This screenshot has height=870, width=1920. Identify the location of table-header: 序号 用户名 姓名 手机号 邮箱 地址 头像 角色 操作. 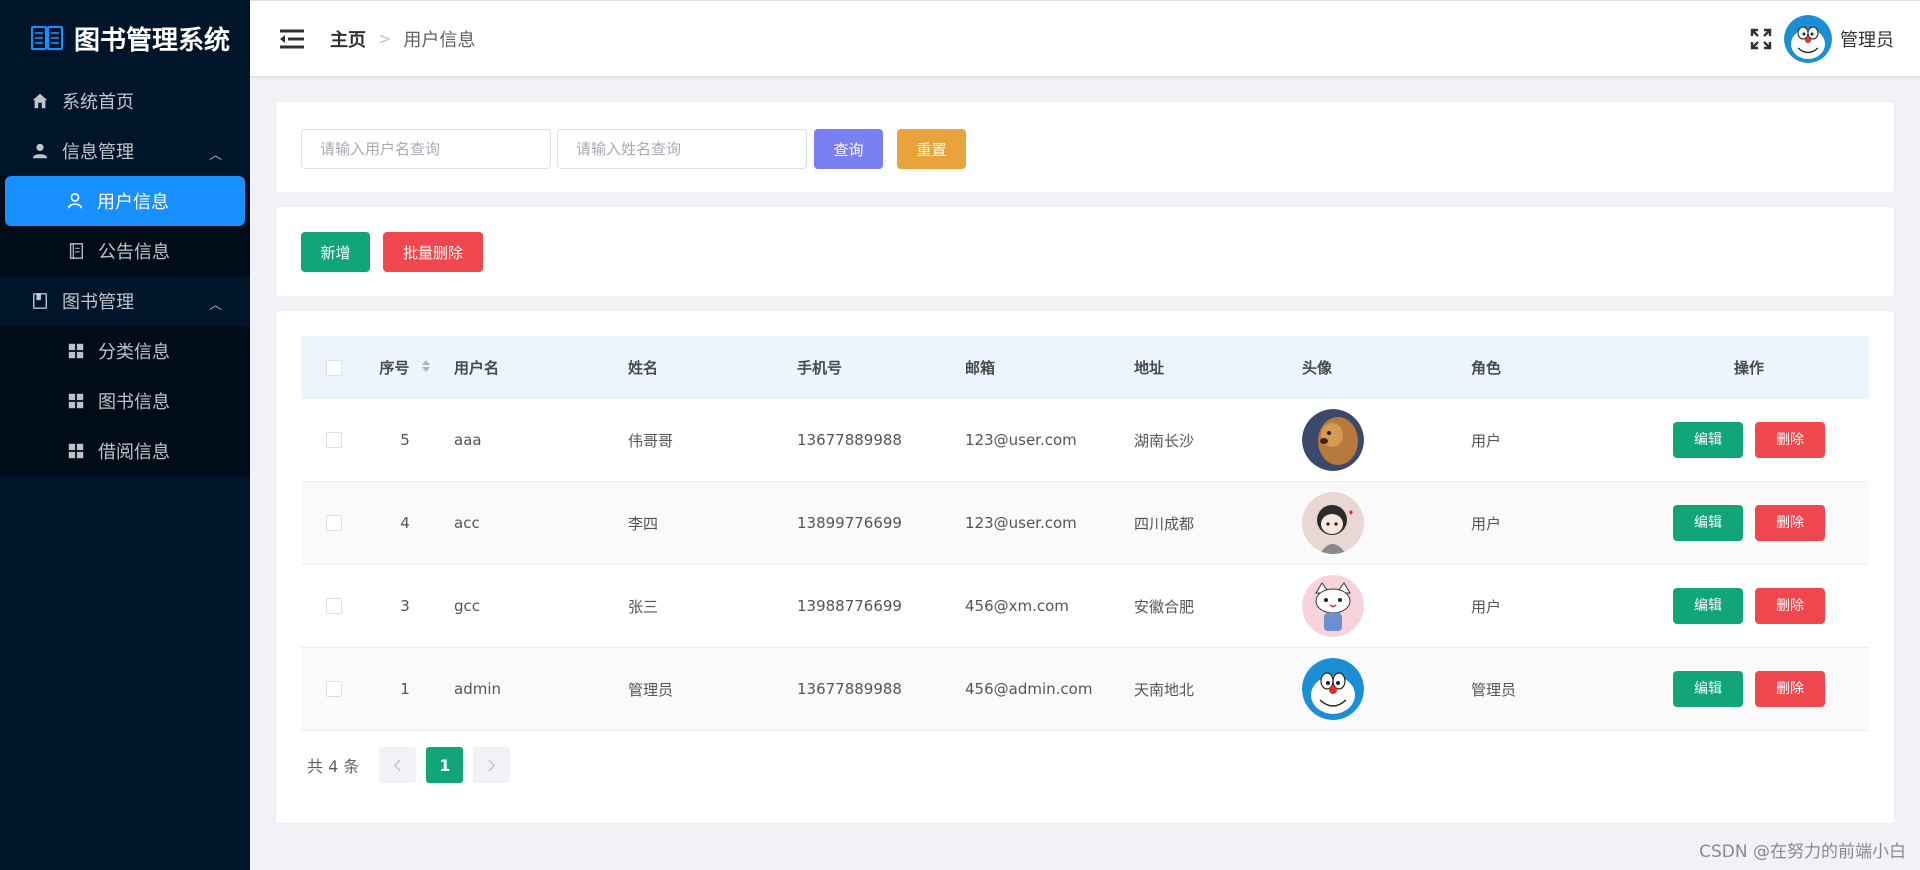
(1085, 367).